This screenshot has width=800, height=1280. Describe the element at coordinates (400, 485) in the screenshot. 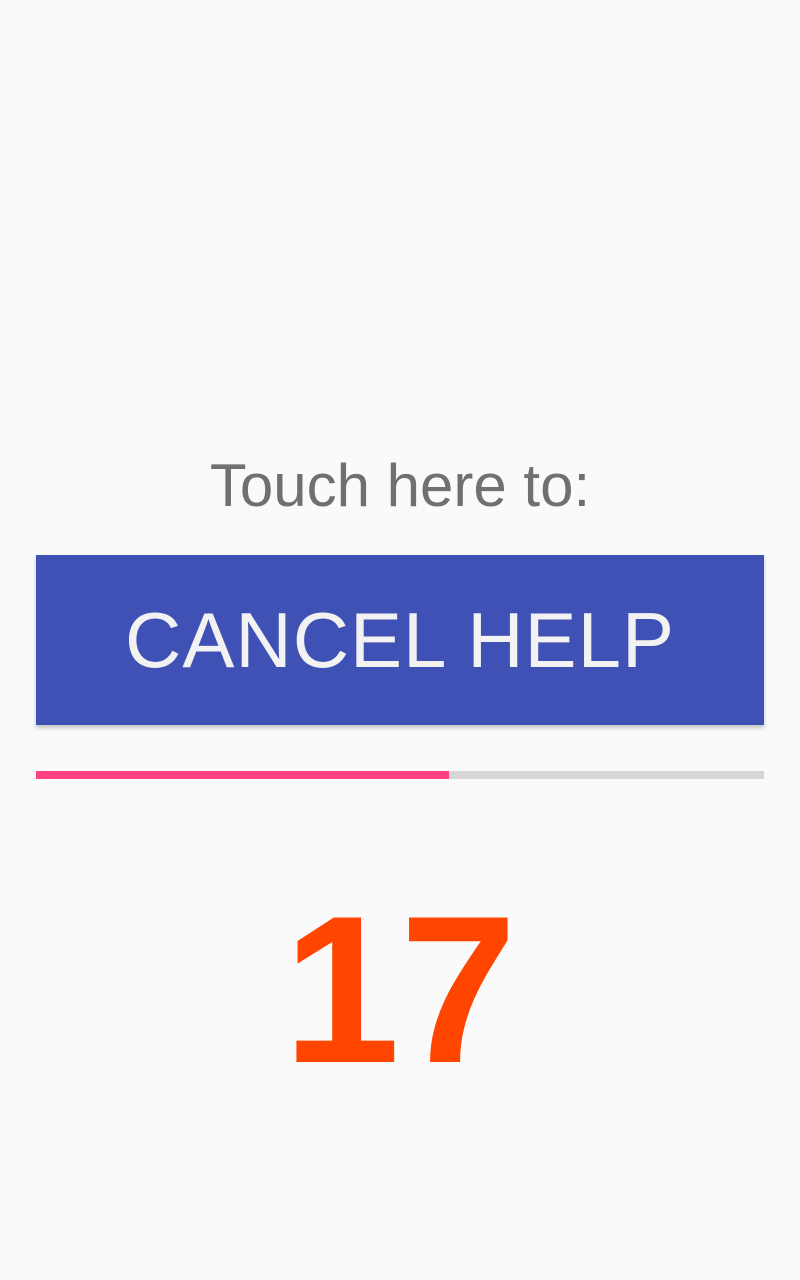

I see `touch-prompt-label: Touch here to:` at that location.